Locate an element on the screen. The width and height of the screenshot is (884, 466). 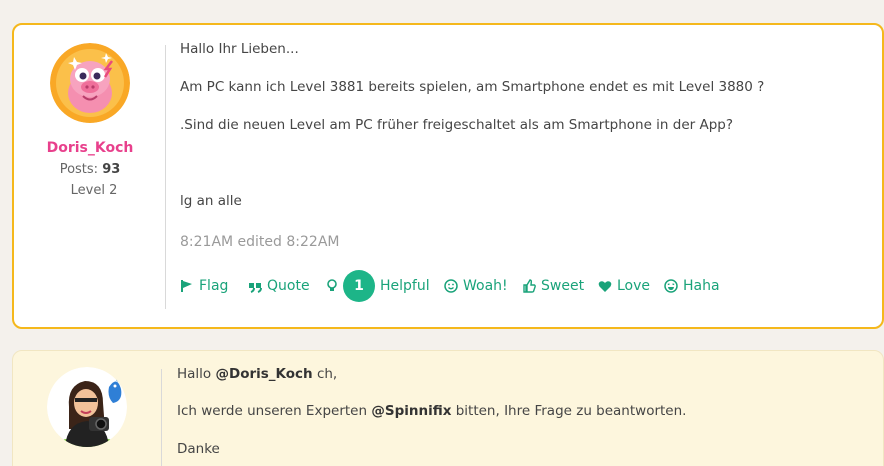
love-button: Love is located at coordinates (624, 286).